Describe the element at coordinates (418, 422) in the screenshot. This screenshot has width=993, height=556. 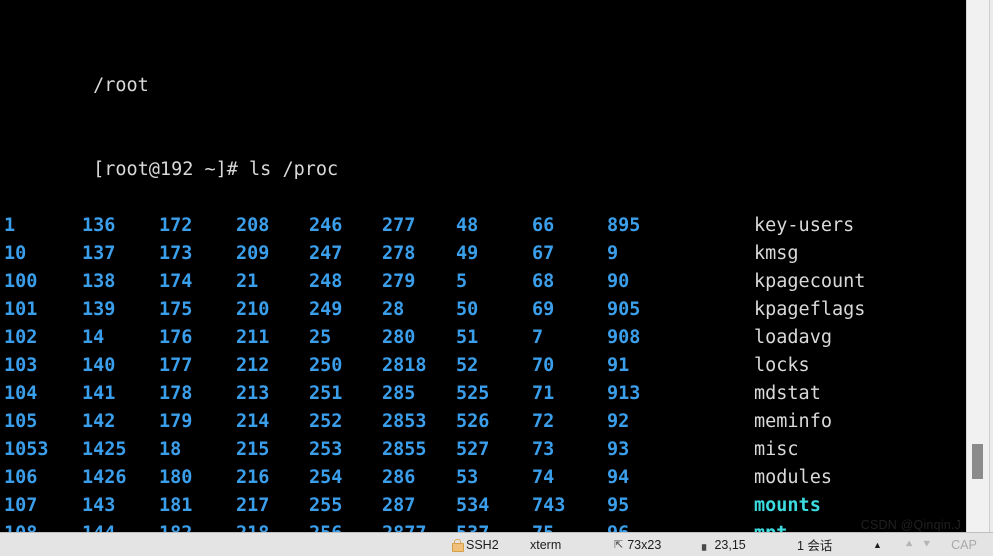
I see `ls-output-row: 105 142 179 214 252 2853 526 72 92 meminfo` at that location.